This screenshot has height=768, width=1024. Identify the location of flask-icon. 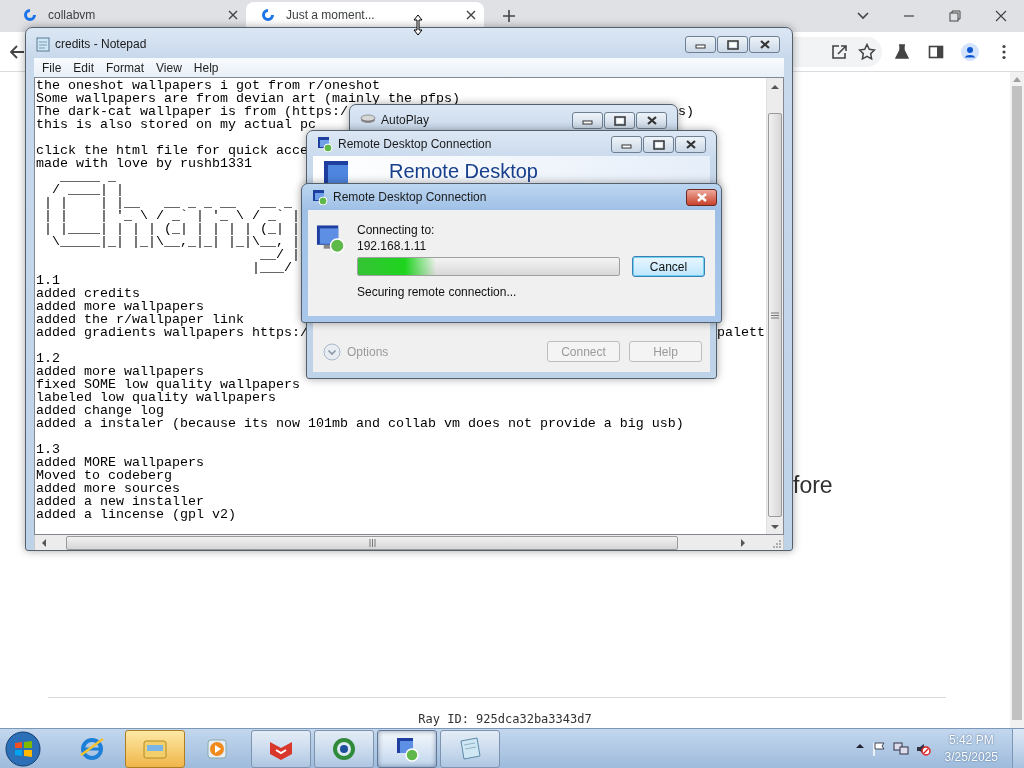
(902, 51).